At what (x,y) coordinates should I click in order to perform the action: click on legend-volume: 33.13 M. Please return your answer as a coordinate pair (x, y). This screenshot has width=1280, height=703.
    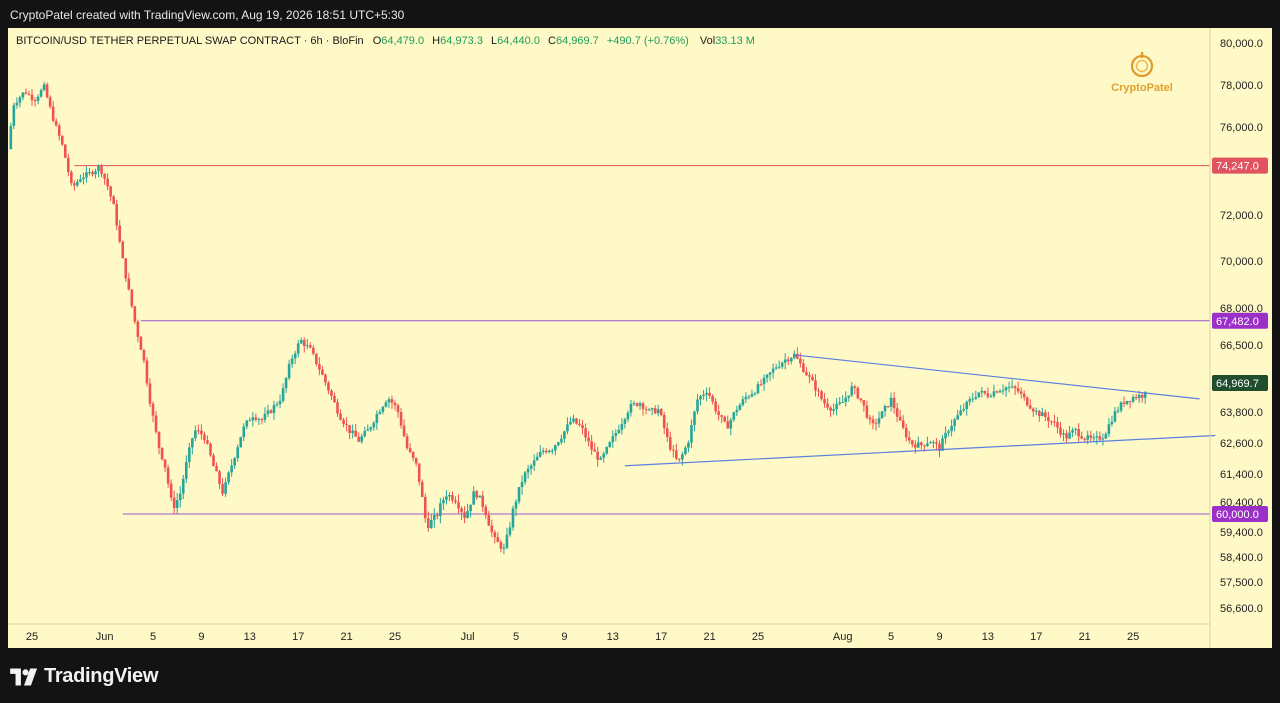
    Looking at the image, I should click on (735, 41).